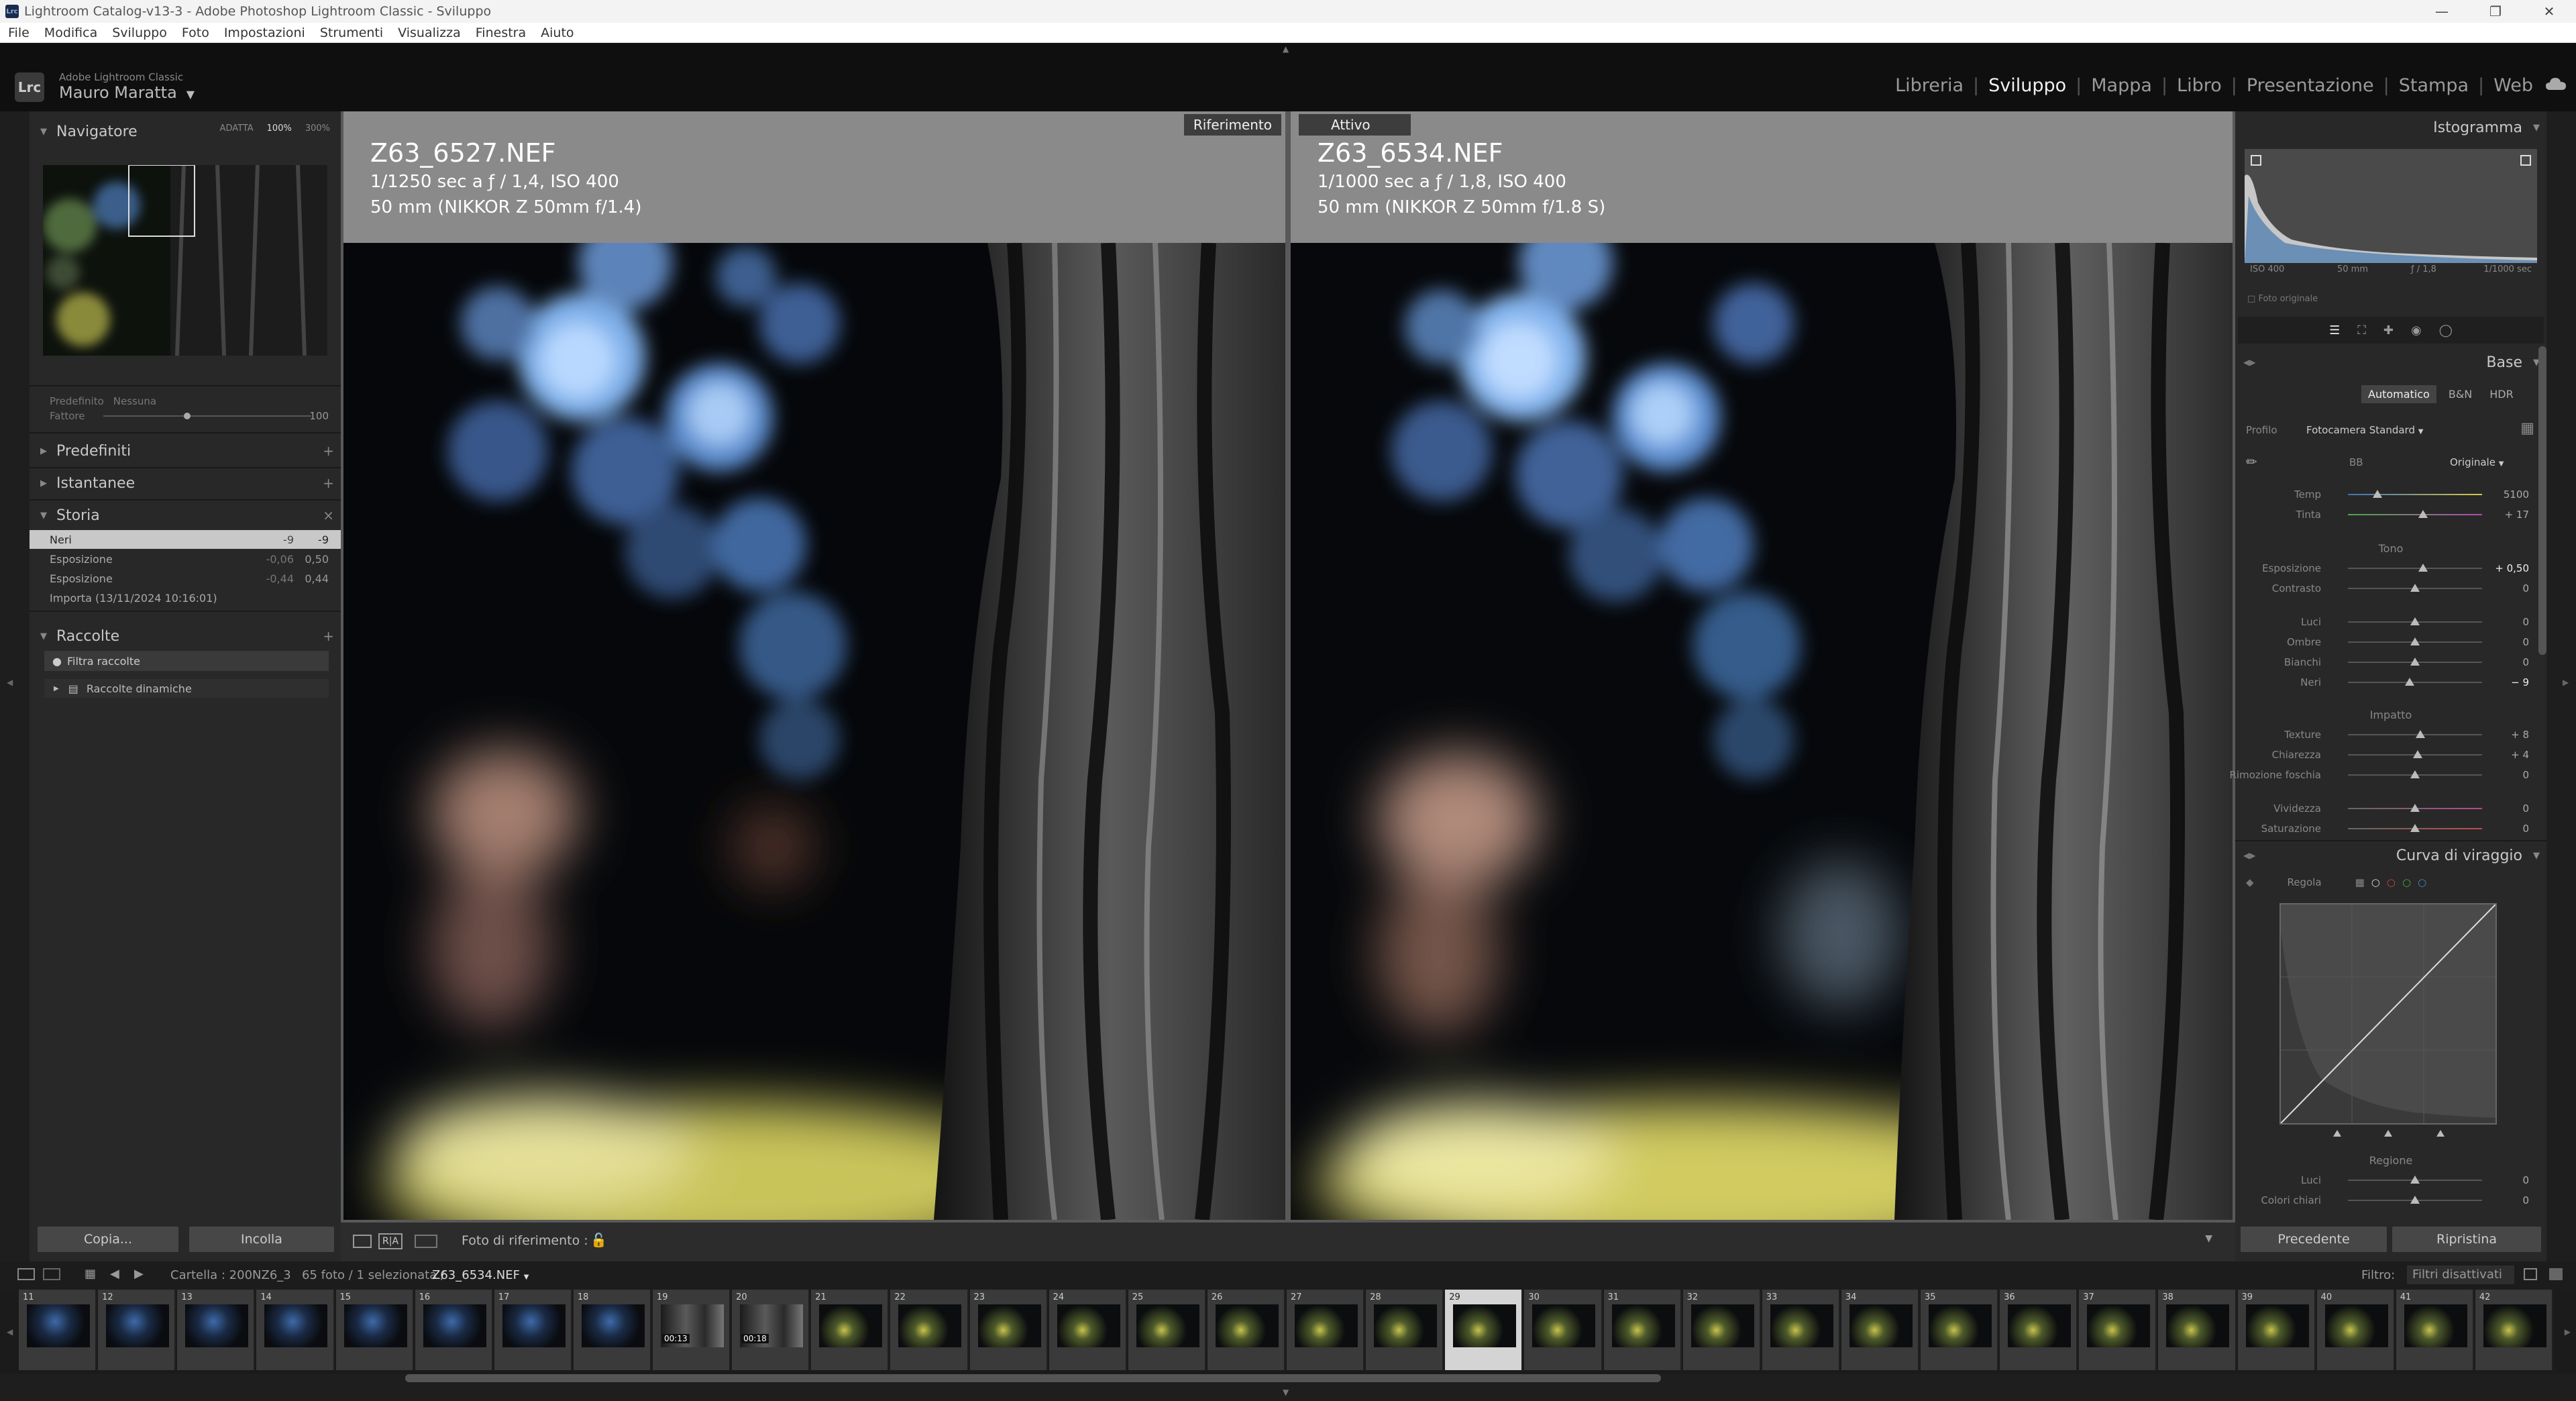  What do you see at coordinates (2446, 330) in the screenshot?
I see `masking-icon: ◯` at bounding box center [2446, 330].